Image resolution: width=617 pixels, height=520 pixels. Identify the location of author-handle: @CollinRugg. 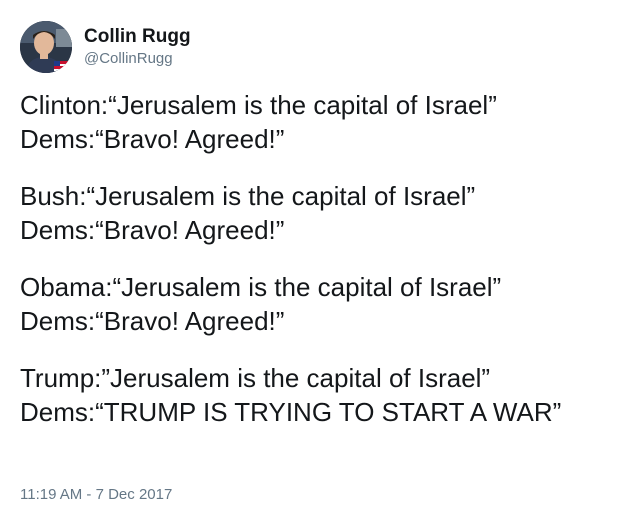
(137, 59).